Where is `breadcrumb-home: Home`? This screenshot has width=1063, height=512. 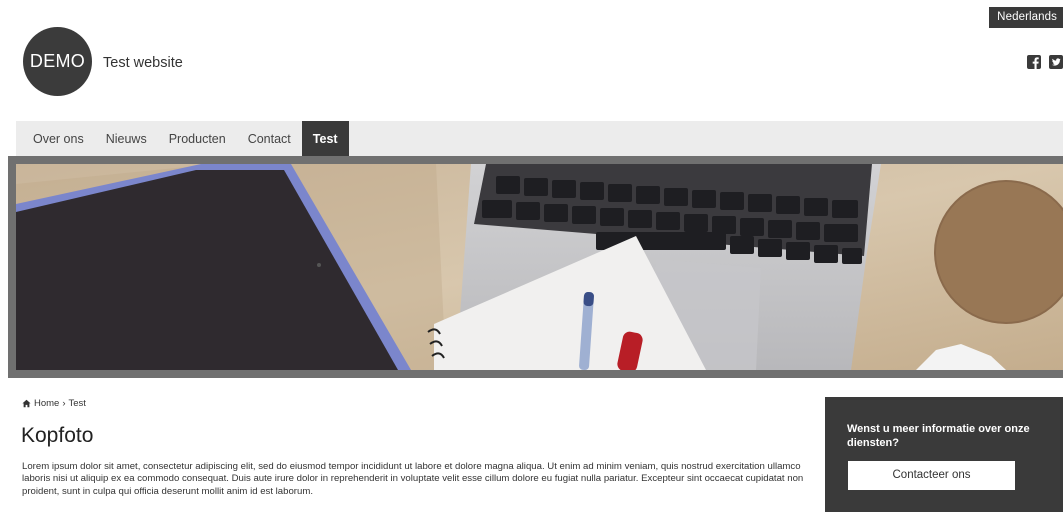 breadcrumb-home: Home is located at coordinates (46, 403).